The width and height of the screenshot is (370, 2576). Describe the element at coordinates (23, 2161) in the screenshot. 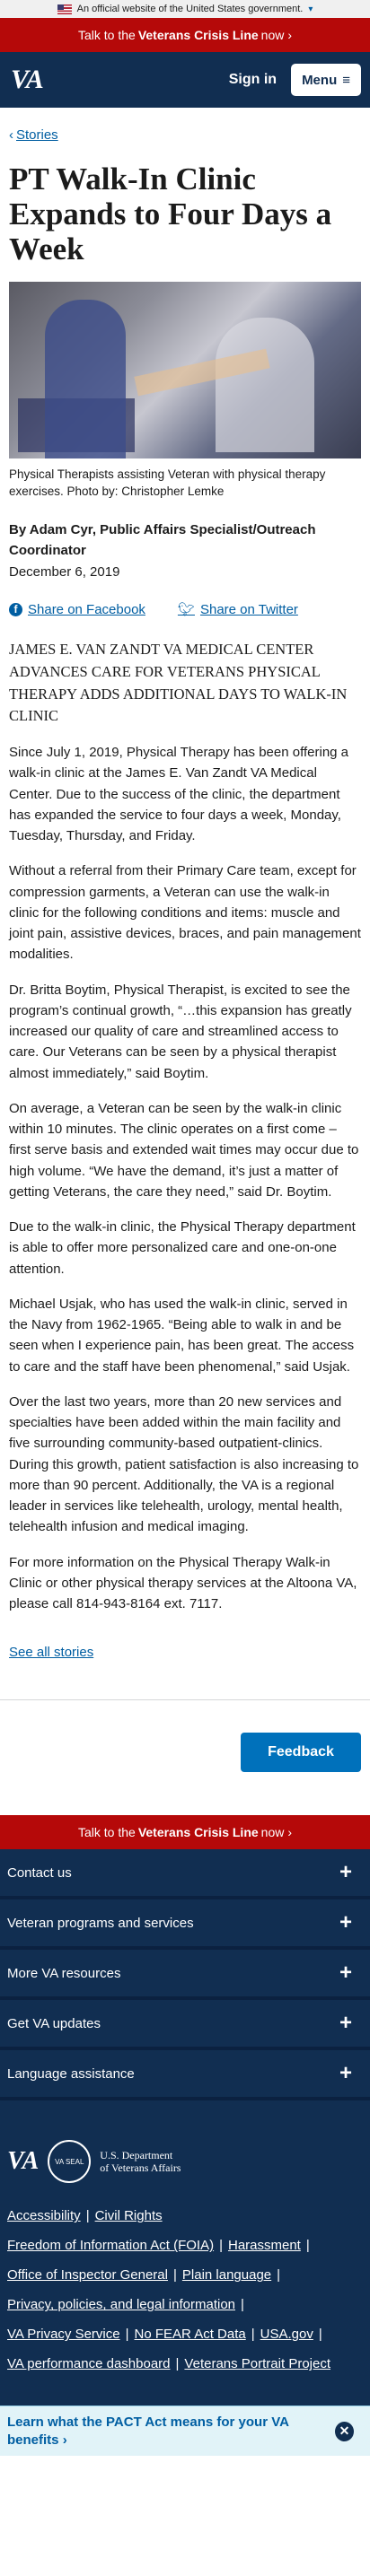

I see `footer-va-logo: VA` at that location.